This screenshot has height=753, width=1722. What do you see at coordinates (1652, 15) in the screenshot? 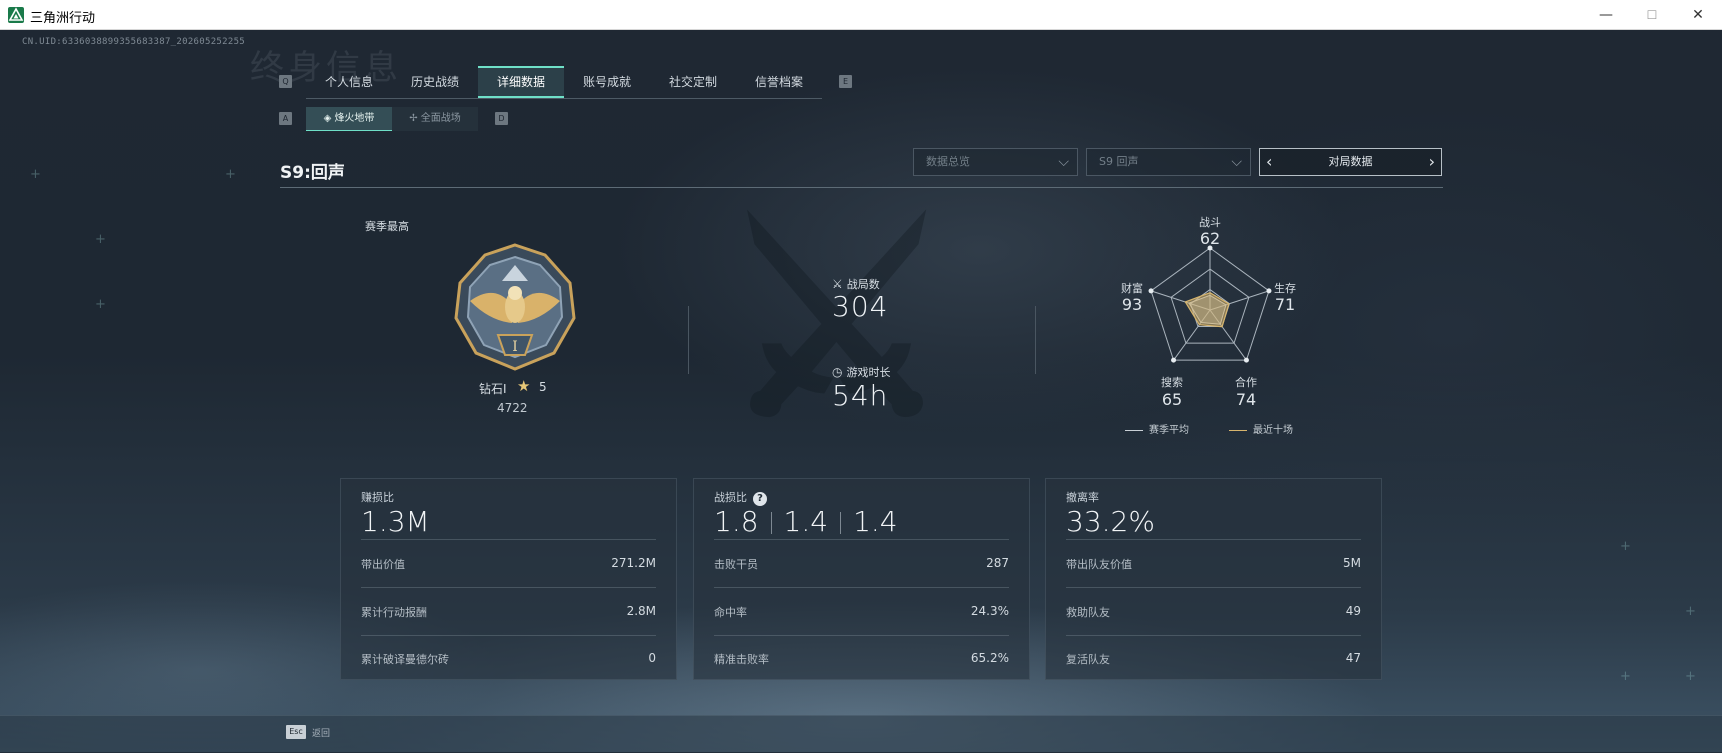
I see `maximize-button: ☐` at bounding box center [1652, 15].